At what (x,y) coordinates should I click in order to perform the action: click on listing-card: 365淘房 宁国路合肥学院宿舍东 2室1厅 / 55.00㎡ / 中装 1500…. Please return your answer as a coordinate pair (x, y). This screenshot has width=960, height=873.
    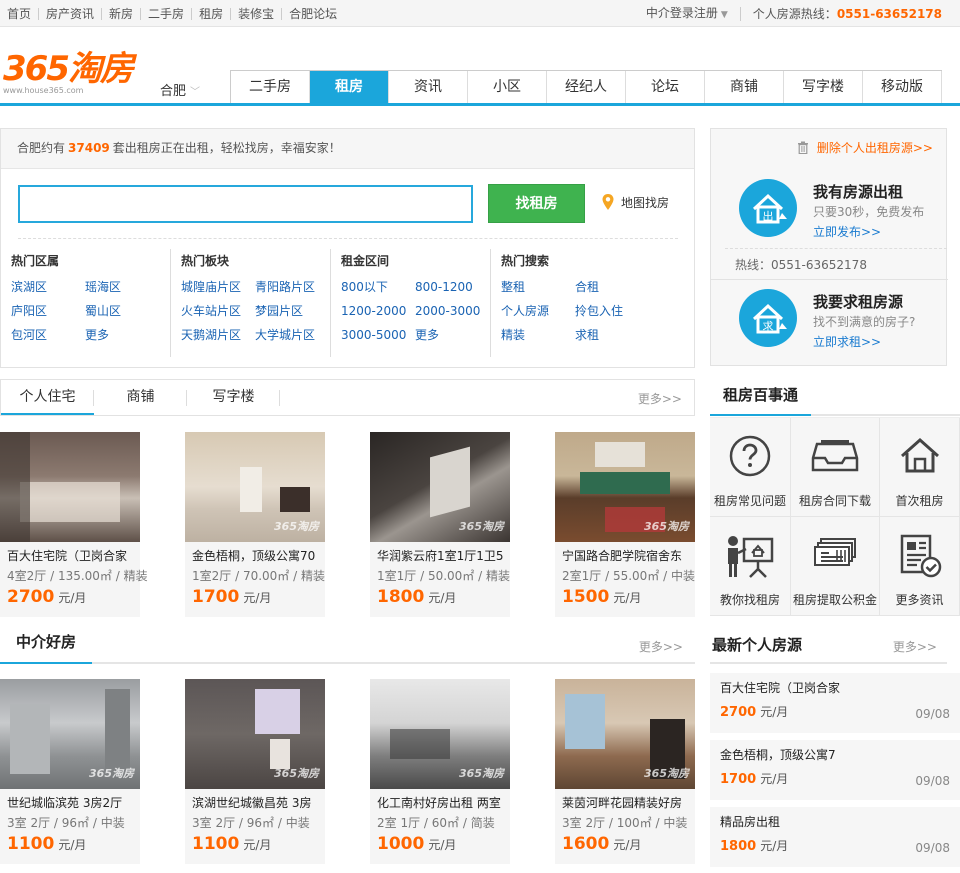
    Looking at the image, I should click on (625, 524).